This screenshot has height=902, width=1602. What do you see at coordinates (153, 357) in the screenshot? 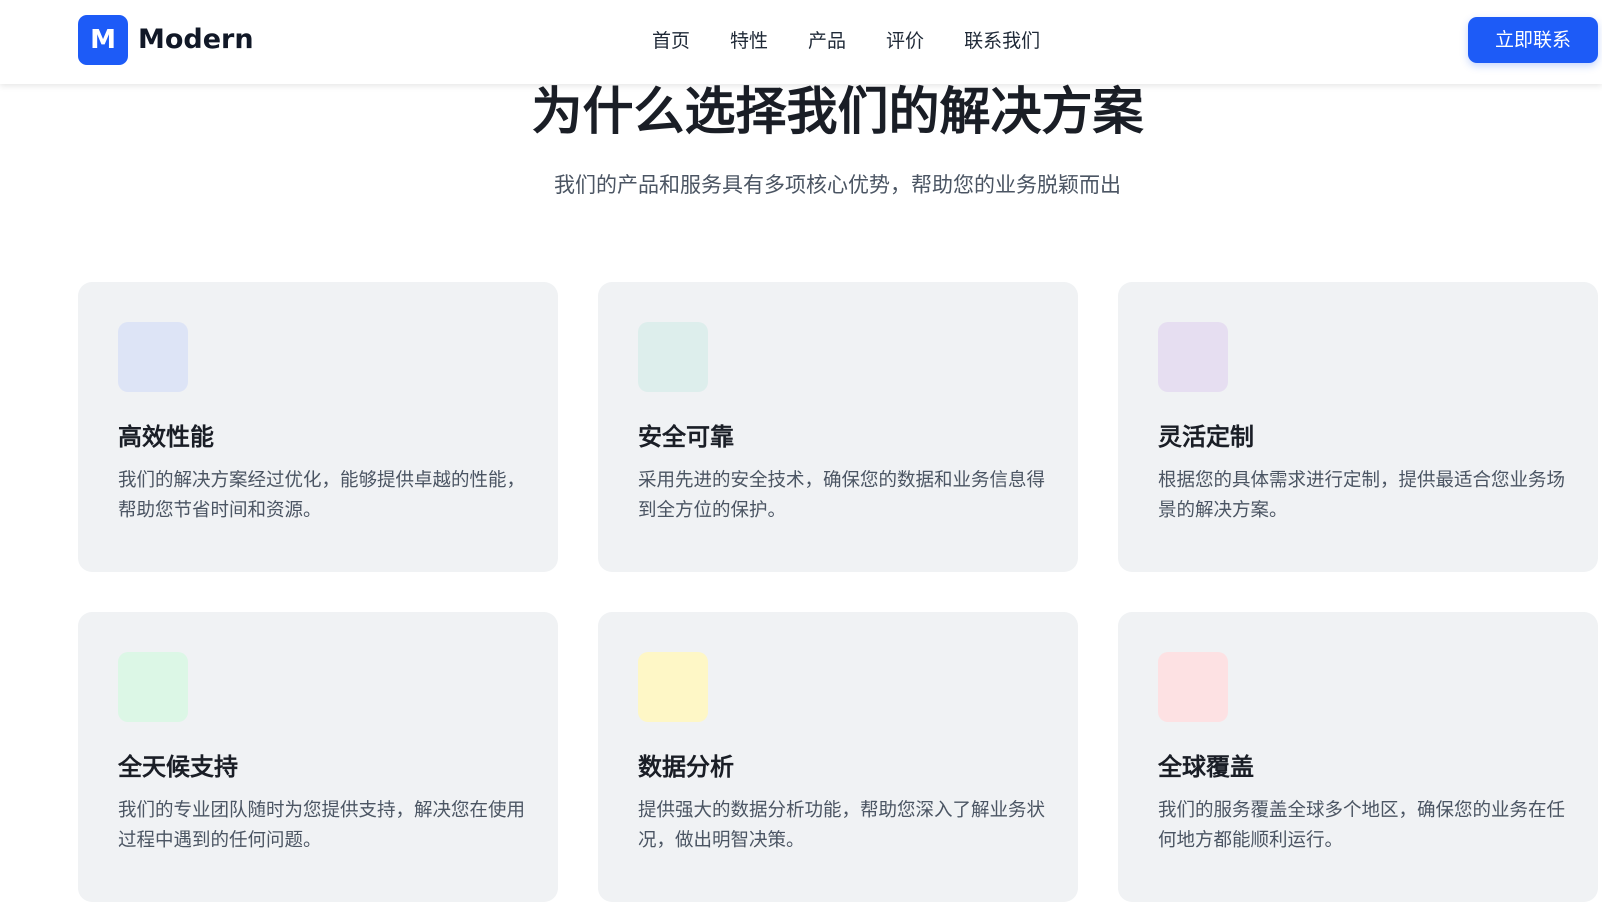
I see `performance-icon` at bounding box center [153, 357].